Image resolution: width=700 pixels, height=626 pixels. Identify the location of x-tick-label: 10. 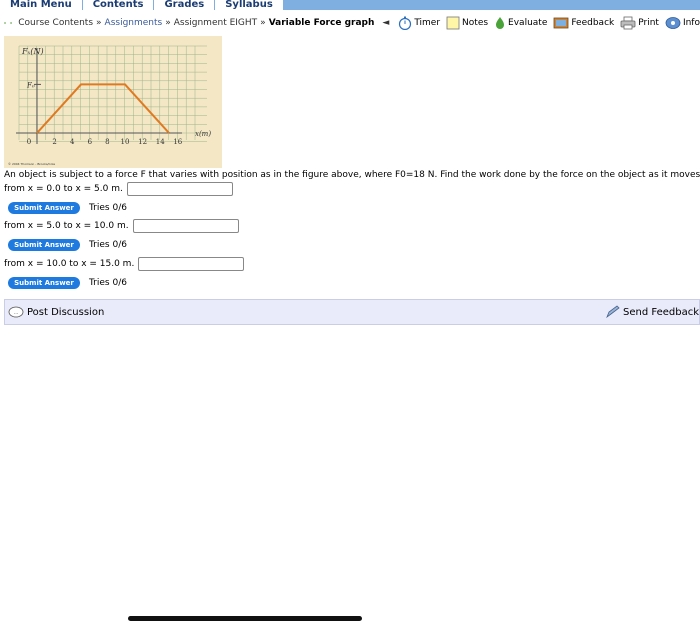
(125, 142).